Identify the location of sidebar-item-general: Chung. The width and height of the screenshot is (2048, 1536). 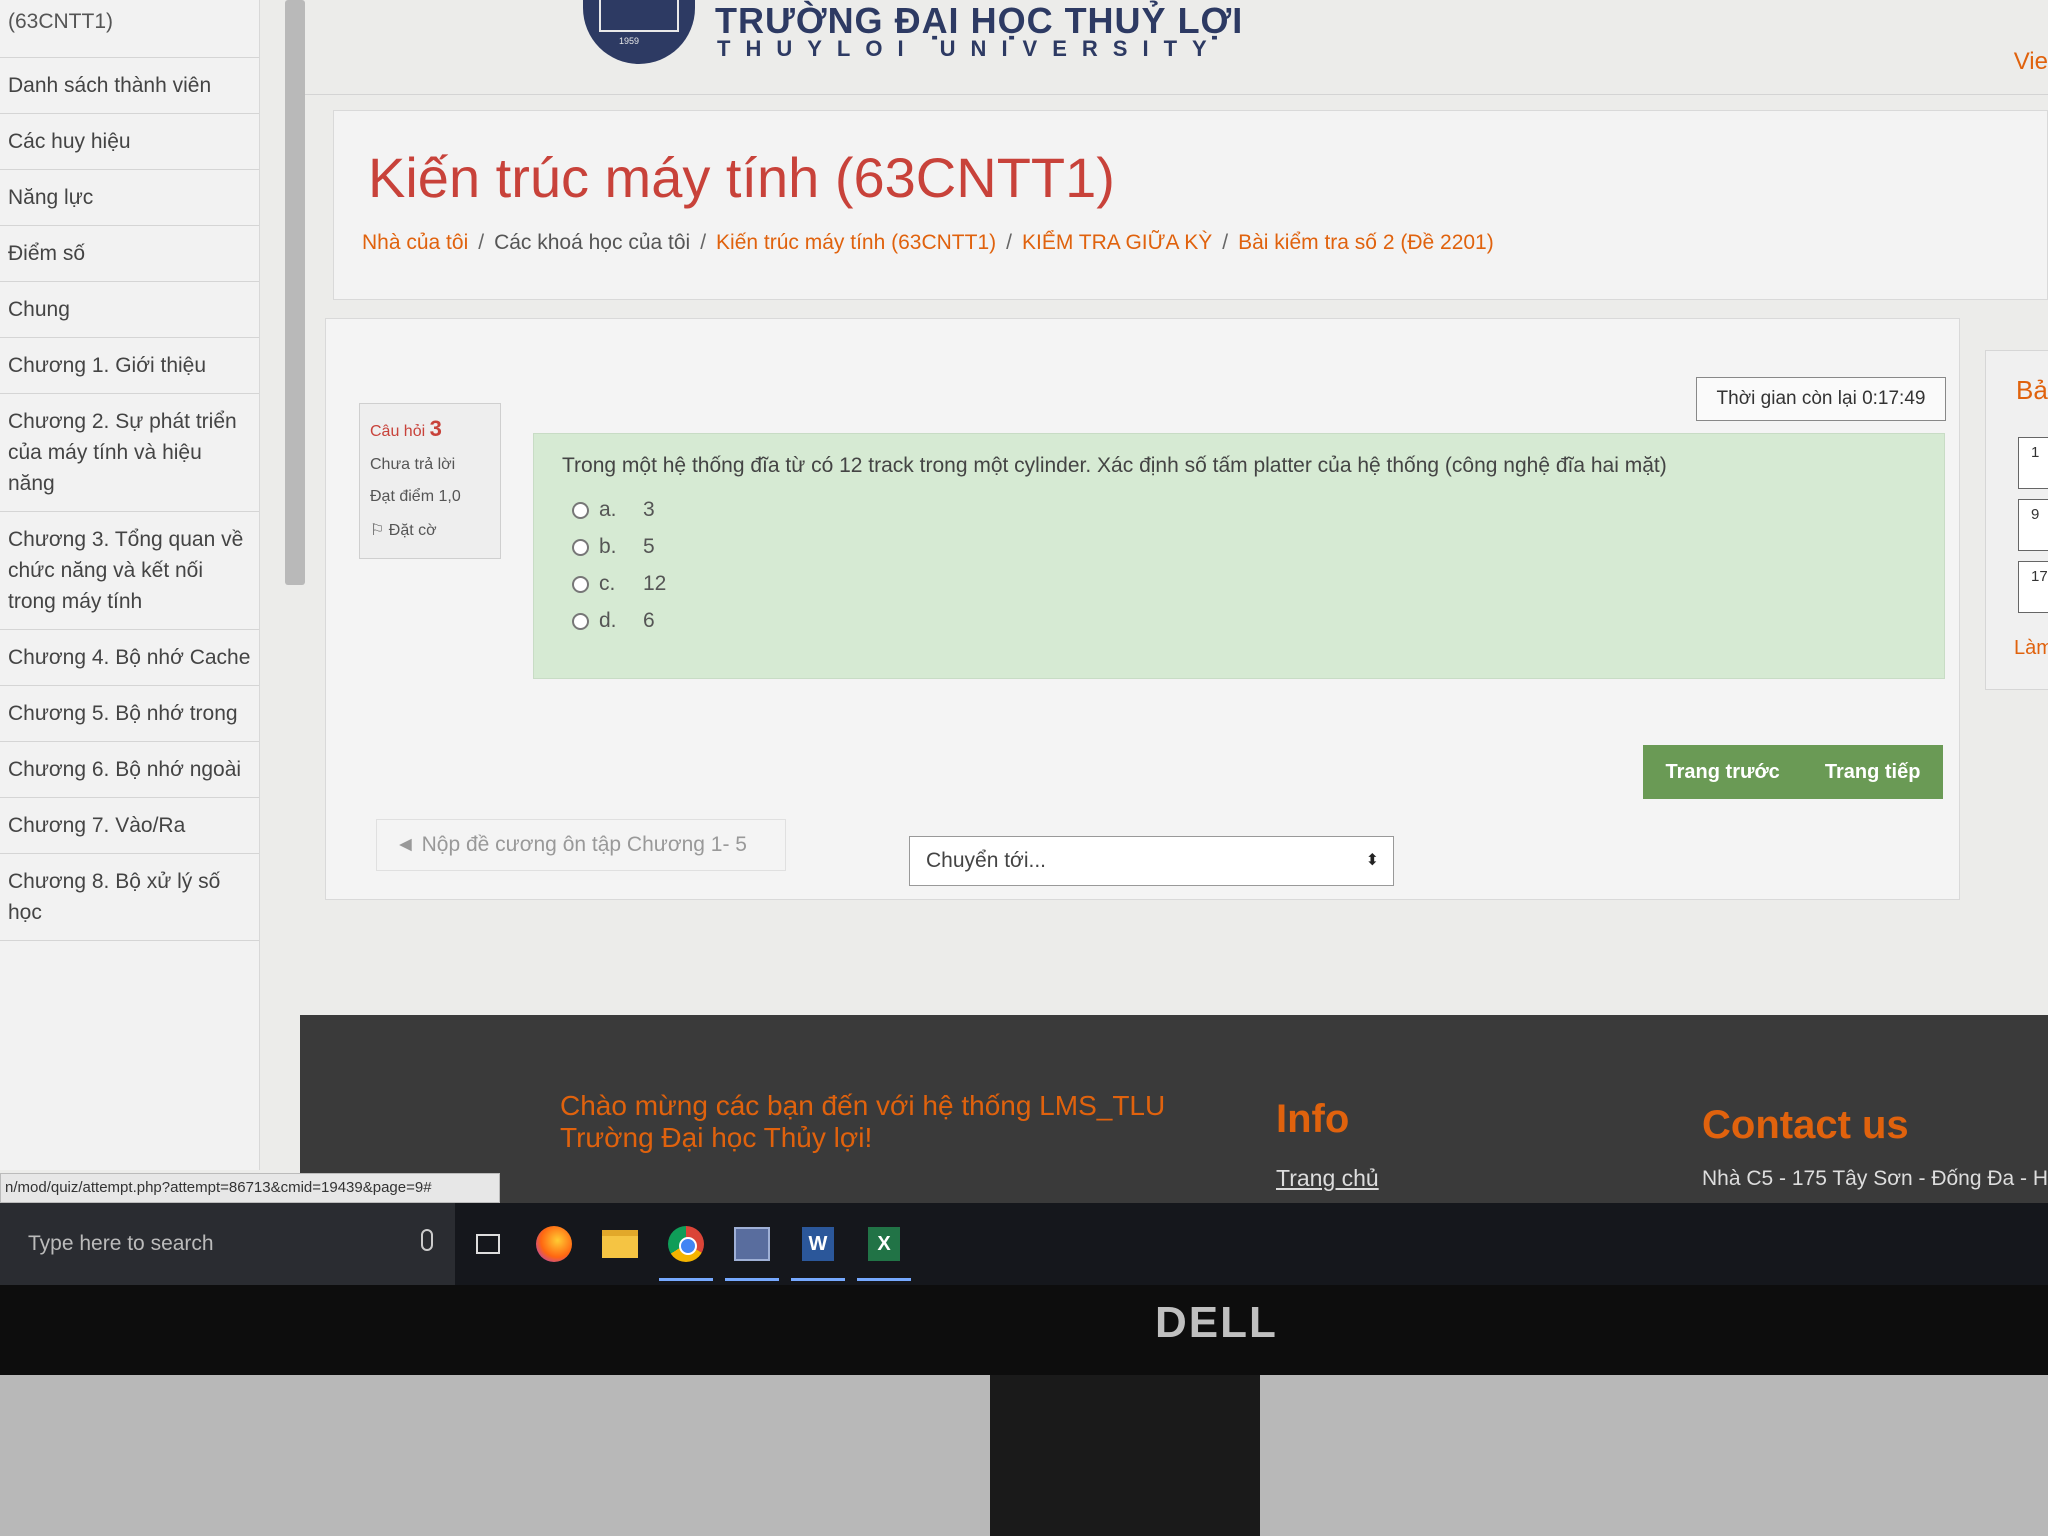
(129, 310).